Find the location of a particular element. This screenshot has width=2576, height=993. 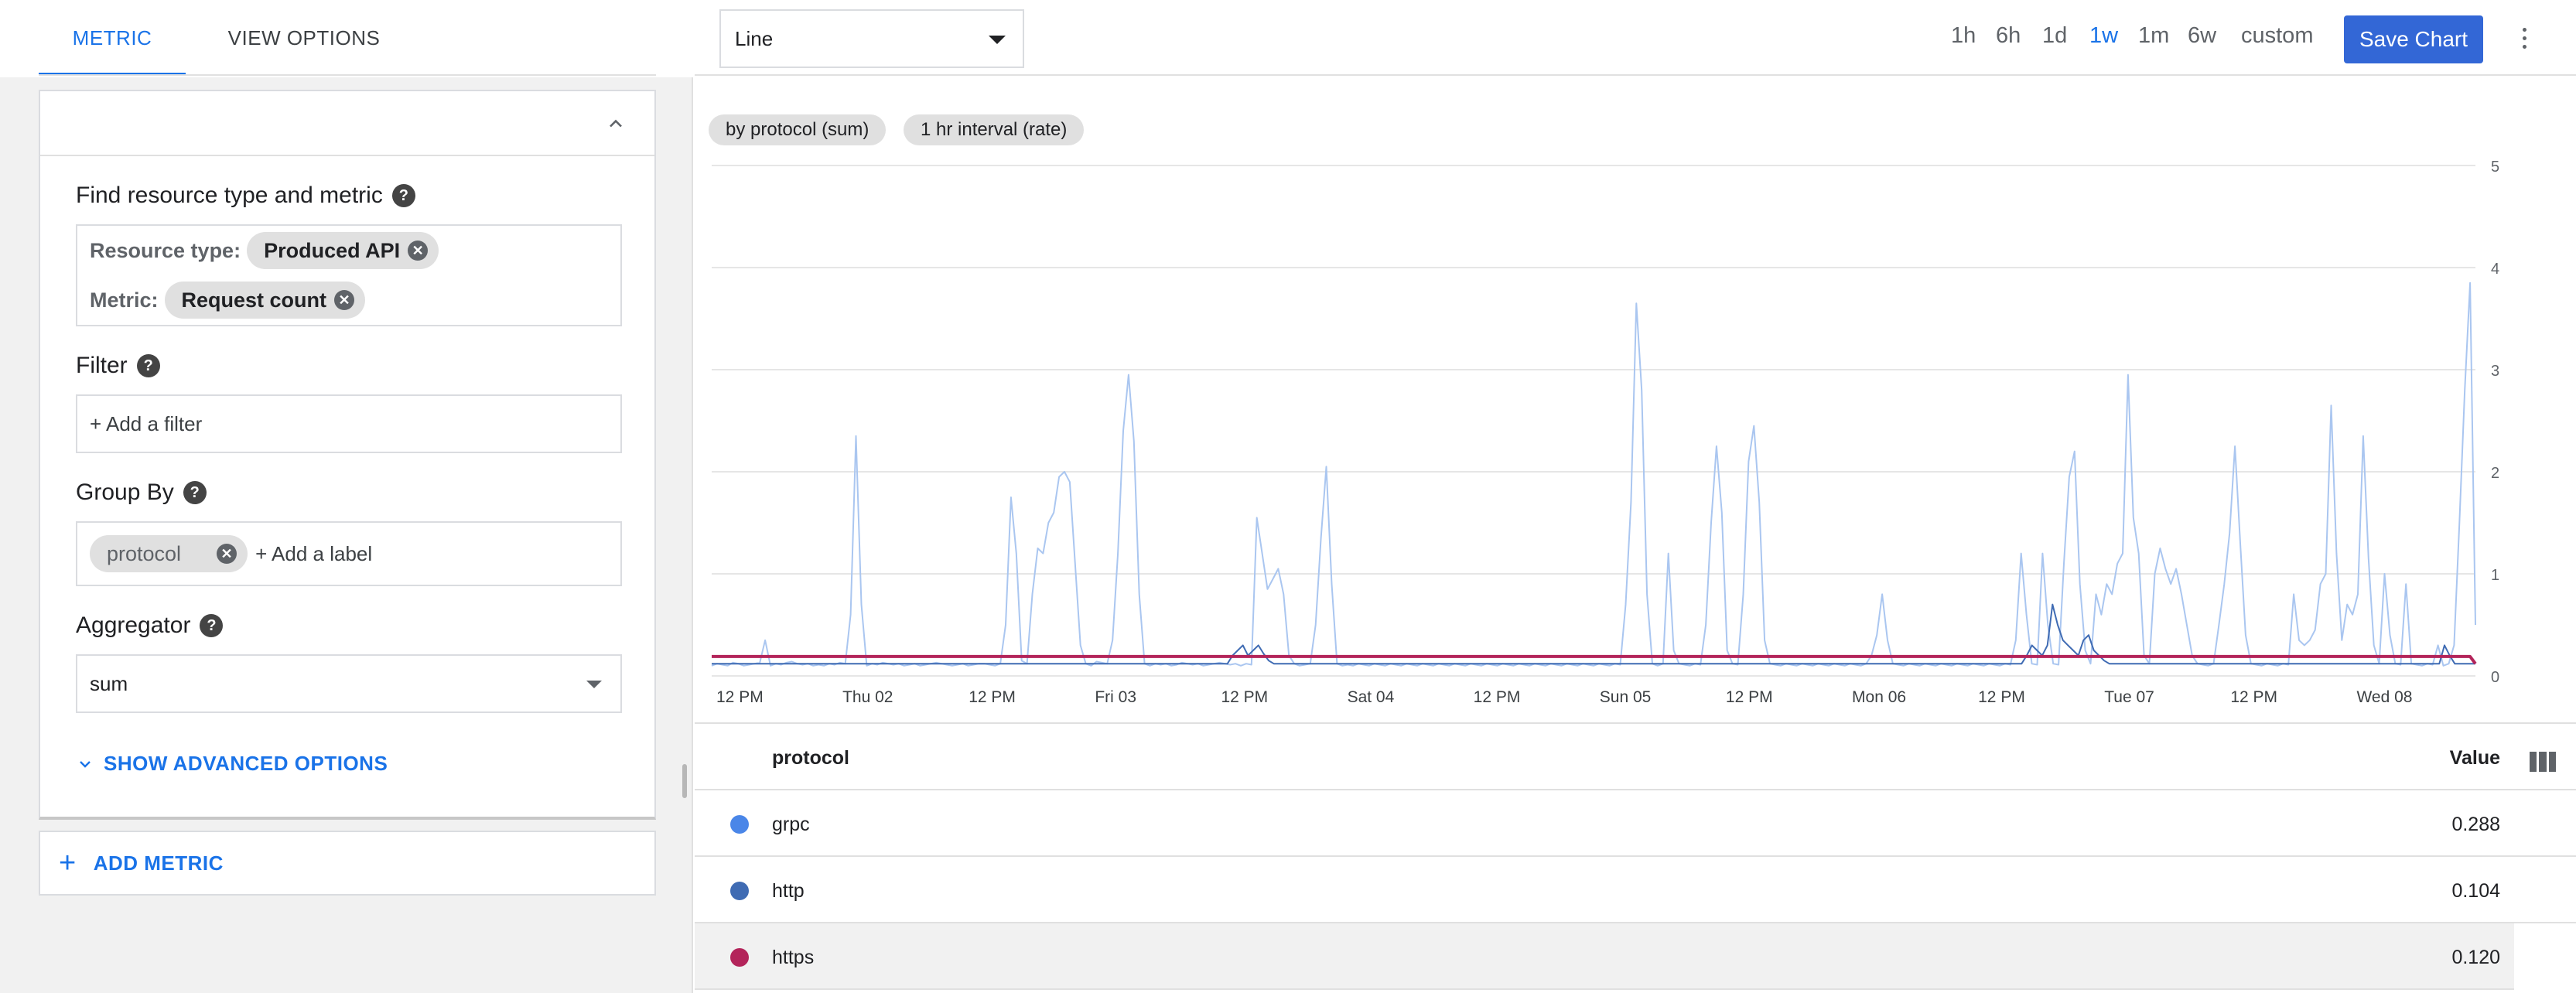

table-row: http 0.104 is located at coordinates (1636, 890).